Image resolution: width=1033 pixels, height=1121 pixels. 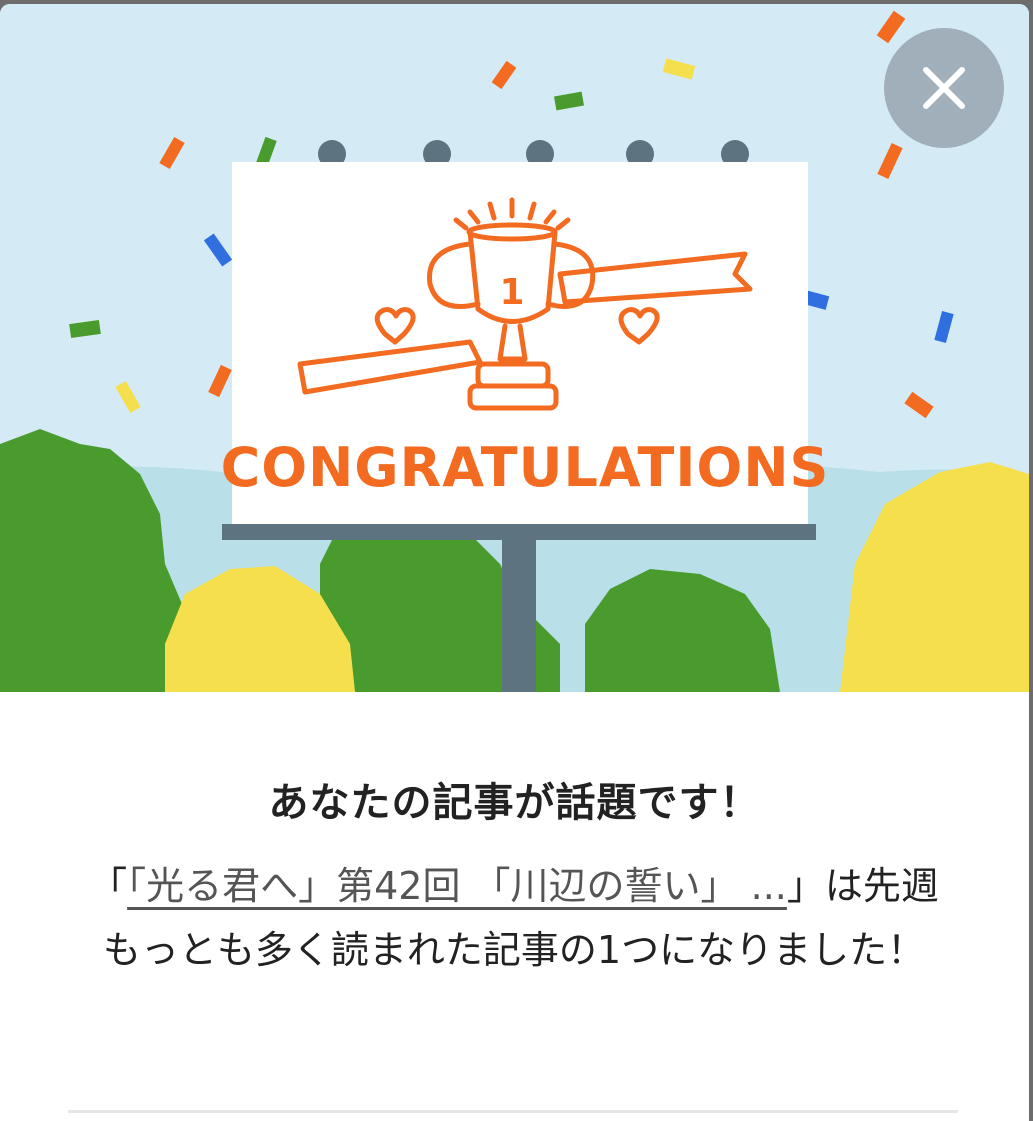 I want to click on close-icon, so click(x=944, y=88).